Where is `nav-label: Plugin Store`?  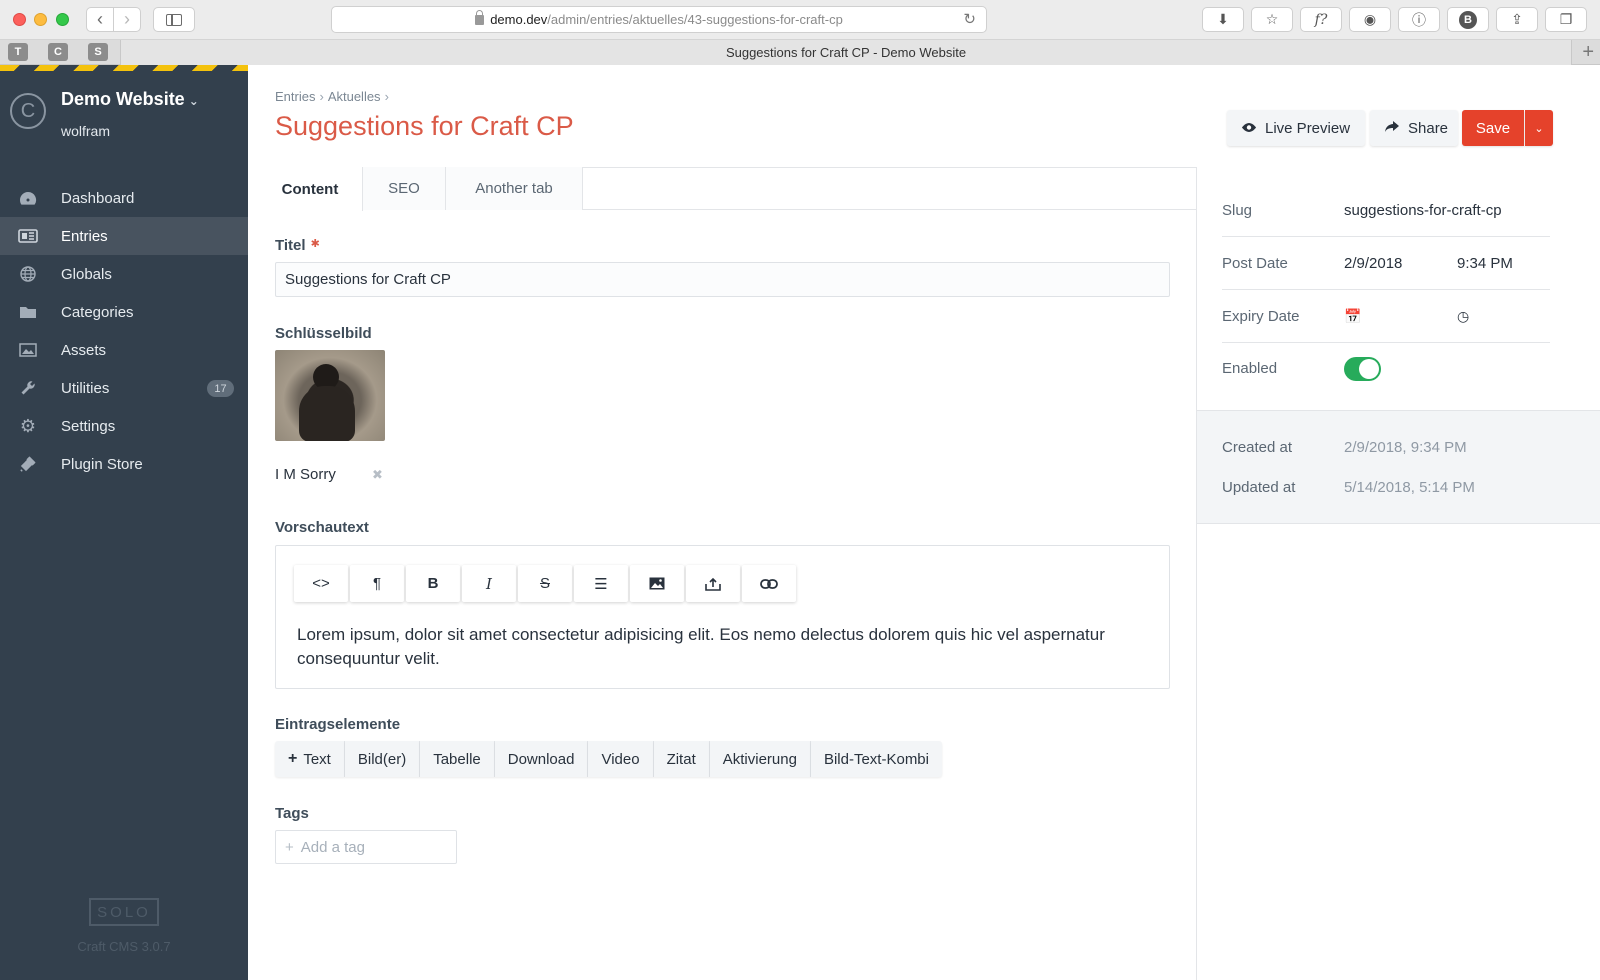 nav-label: Plugin Store is located at coordinates (102, 464).